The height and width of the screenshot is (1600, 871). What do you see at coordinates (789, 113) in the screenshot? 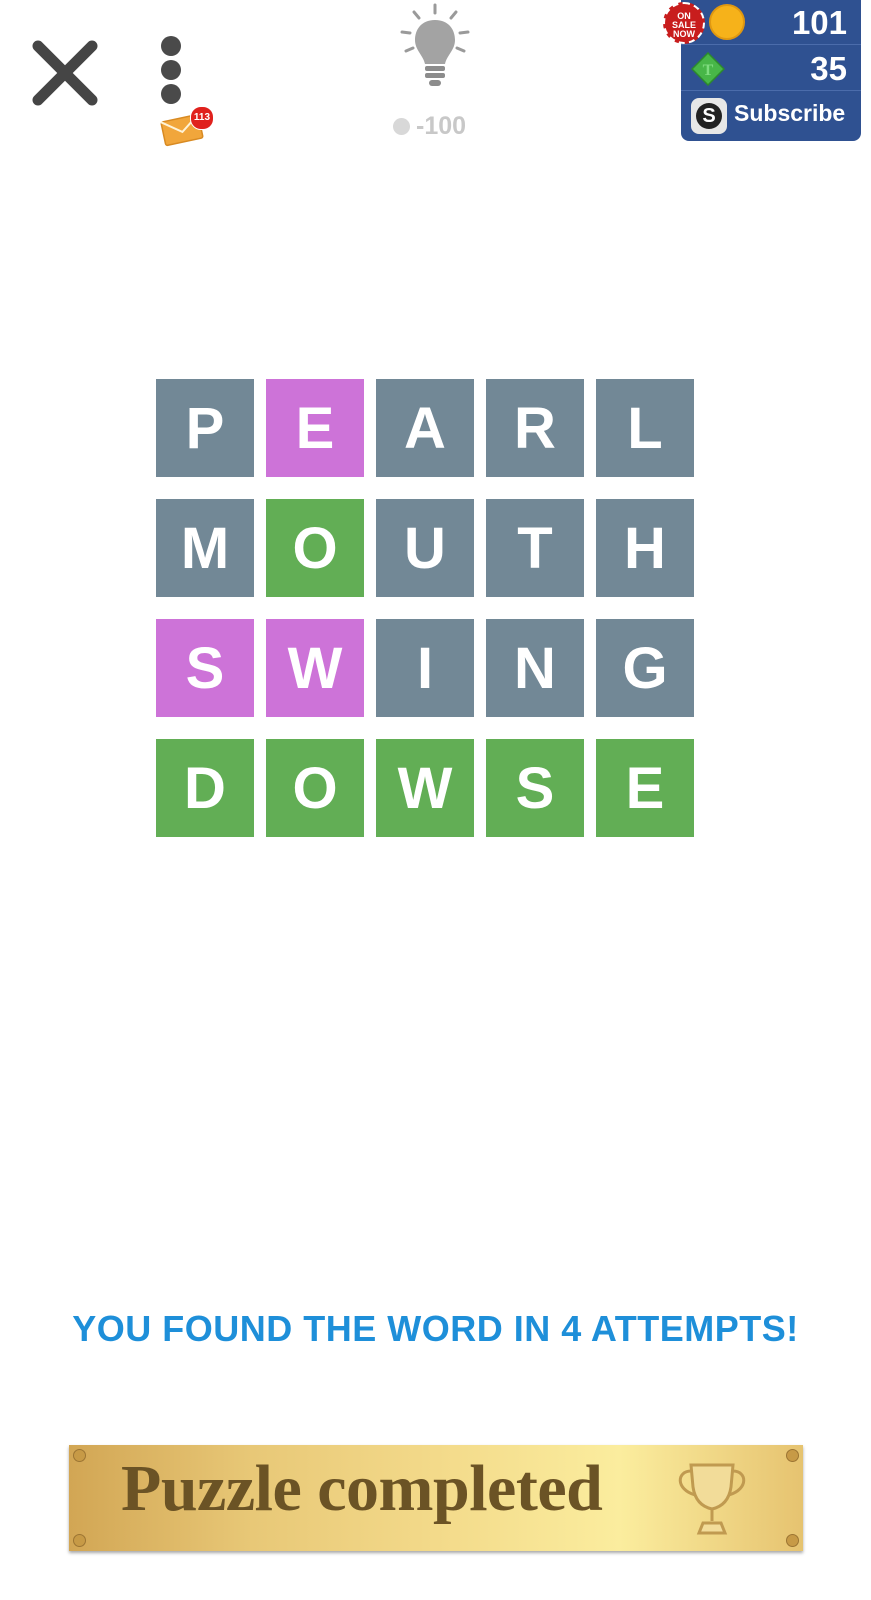
I see `subscribe-button: Subscribe` at bounding box center [789, 113].